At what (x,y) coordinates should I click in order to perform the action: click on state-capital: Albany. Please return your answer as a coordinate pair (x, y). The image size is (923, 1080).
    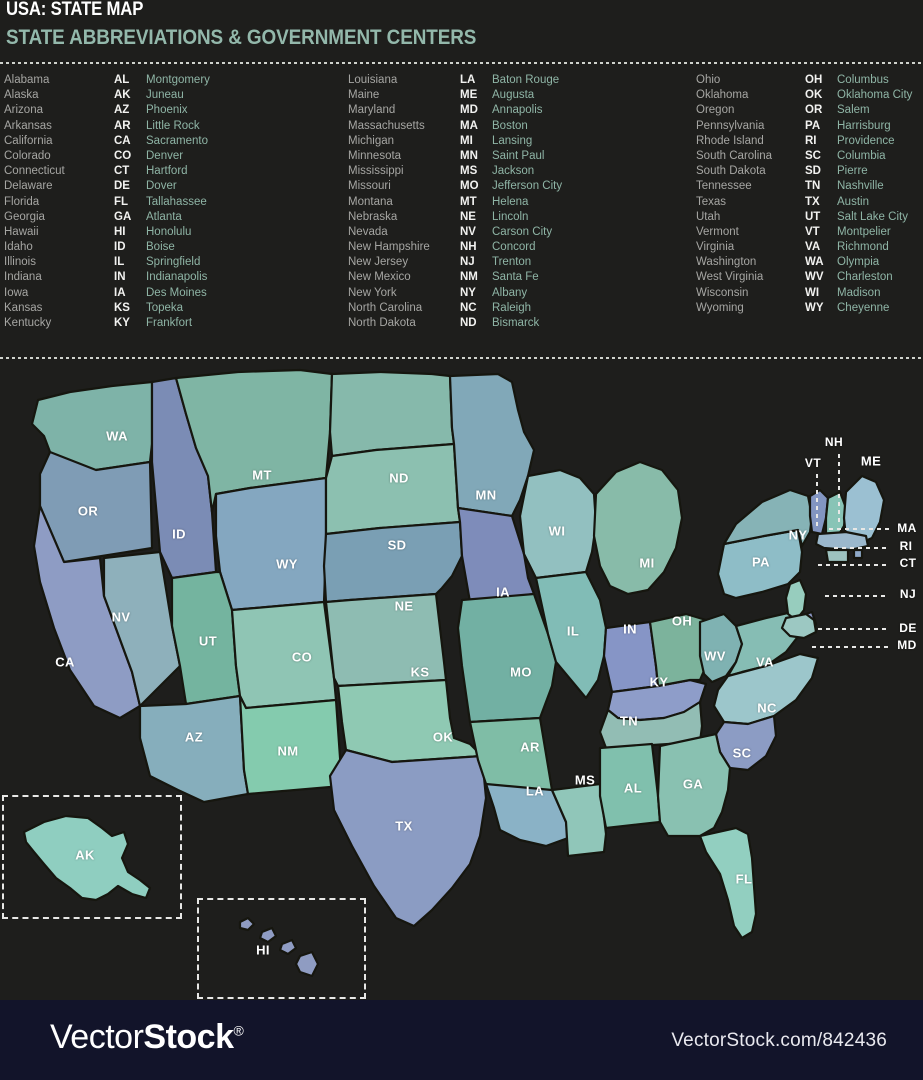
    Looking at the image, I should click on (510, 292).